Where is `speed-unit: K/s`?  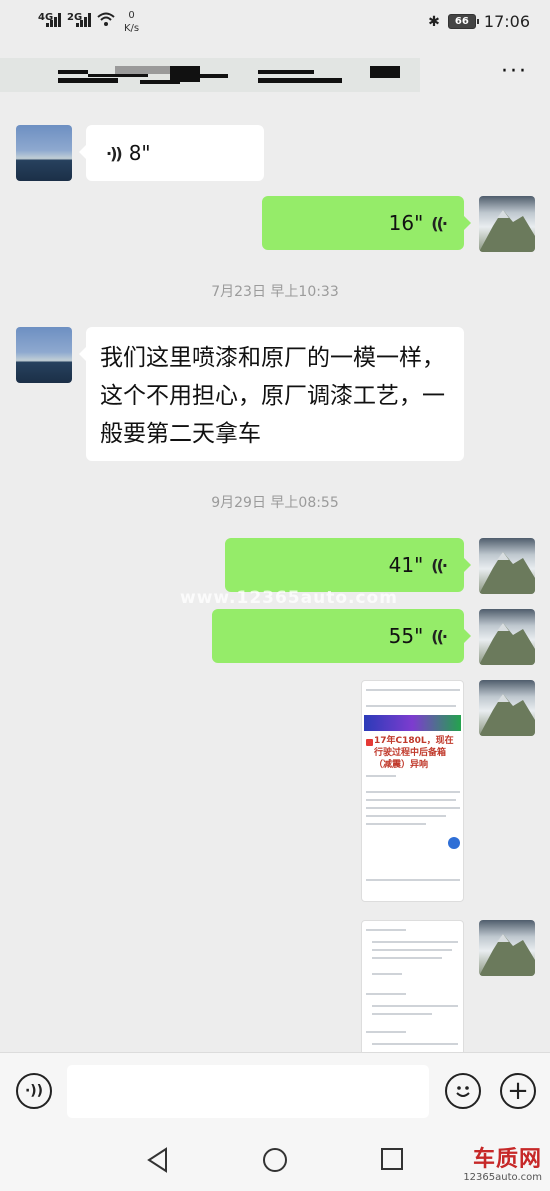
speed-unit: K/s is located at coordinates (132, 28).